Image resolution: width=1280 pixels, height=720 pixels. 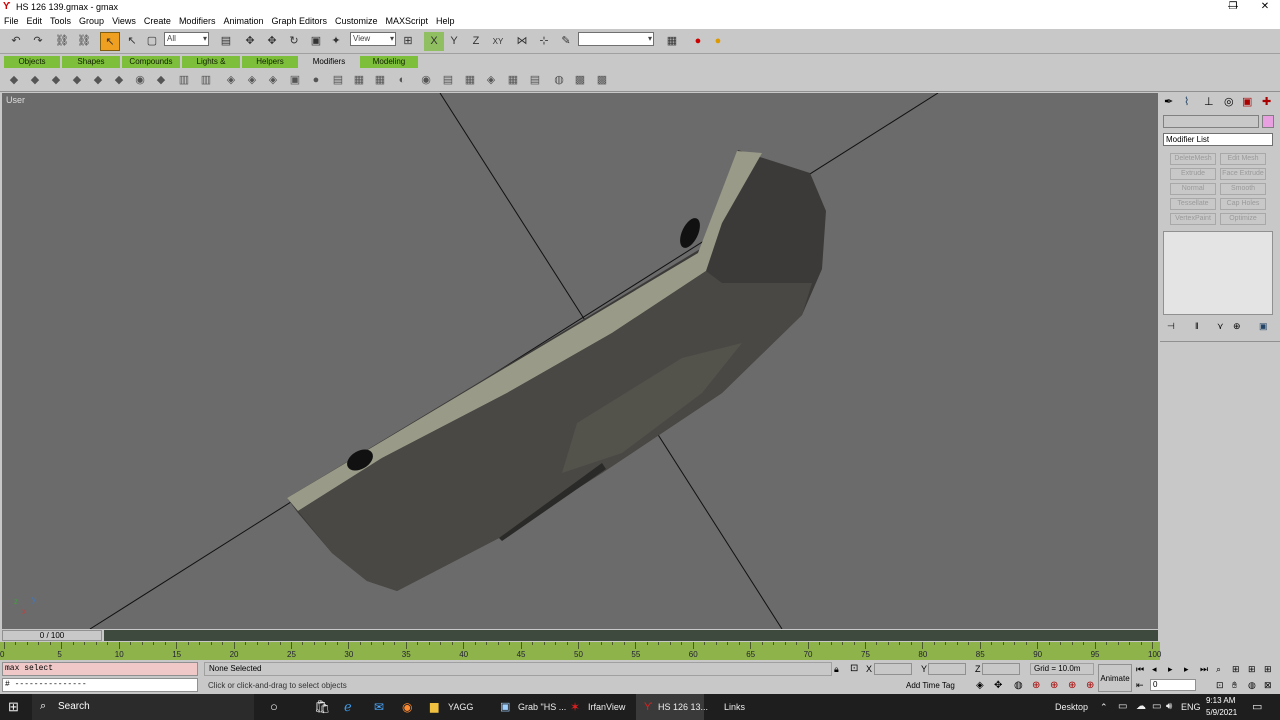 I want to click on displace-icon: ▦, so click(x=359, y=80).